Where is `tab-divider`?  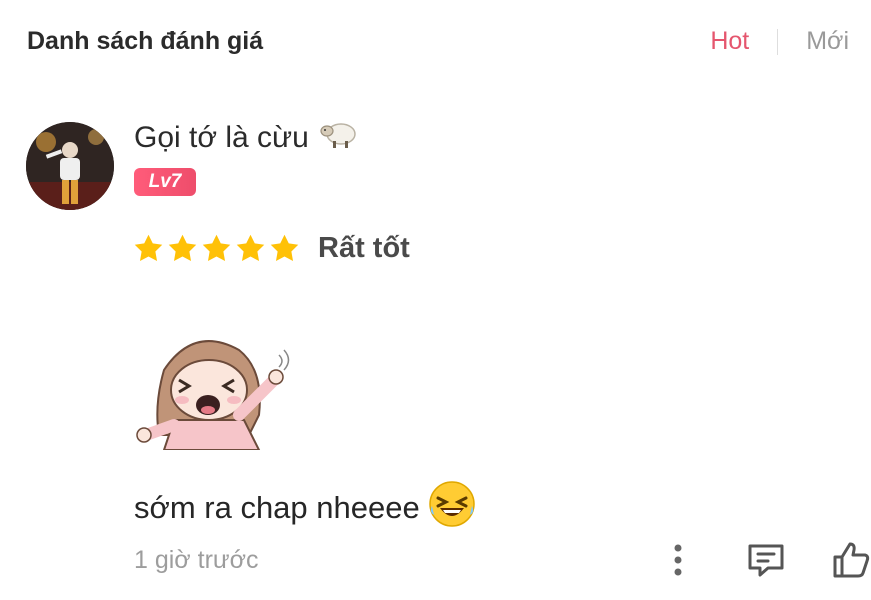
tab-divider is located at coordinates (778, 41).